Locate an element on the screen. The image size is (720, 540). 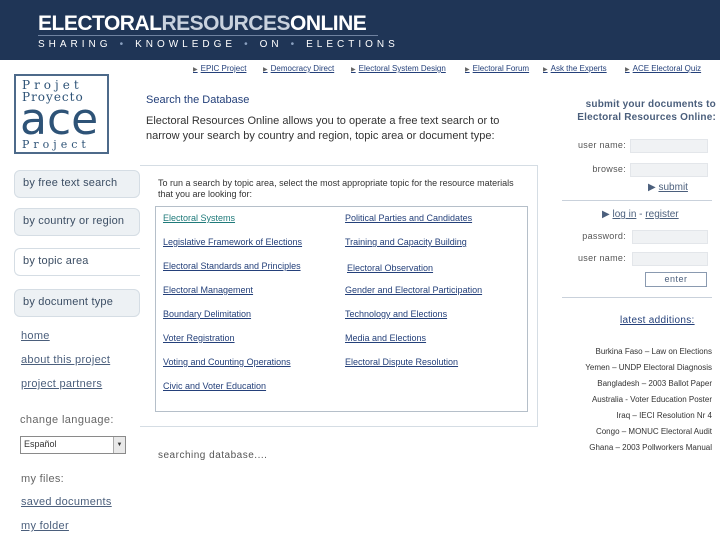
topnav-electoral-system-design: ▶ Electoral System Design is located at coordinates (398, 68).